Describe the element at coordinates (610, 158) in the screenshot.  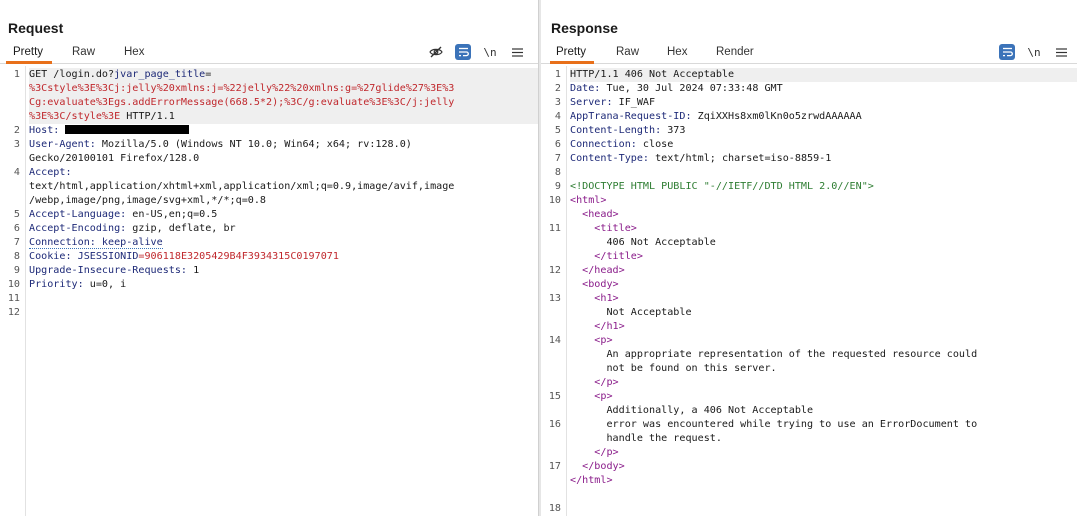
I see `code-token: Content-Type:` at that location.